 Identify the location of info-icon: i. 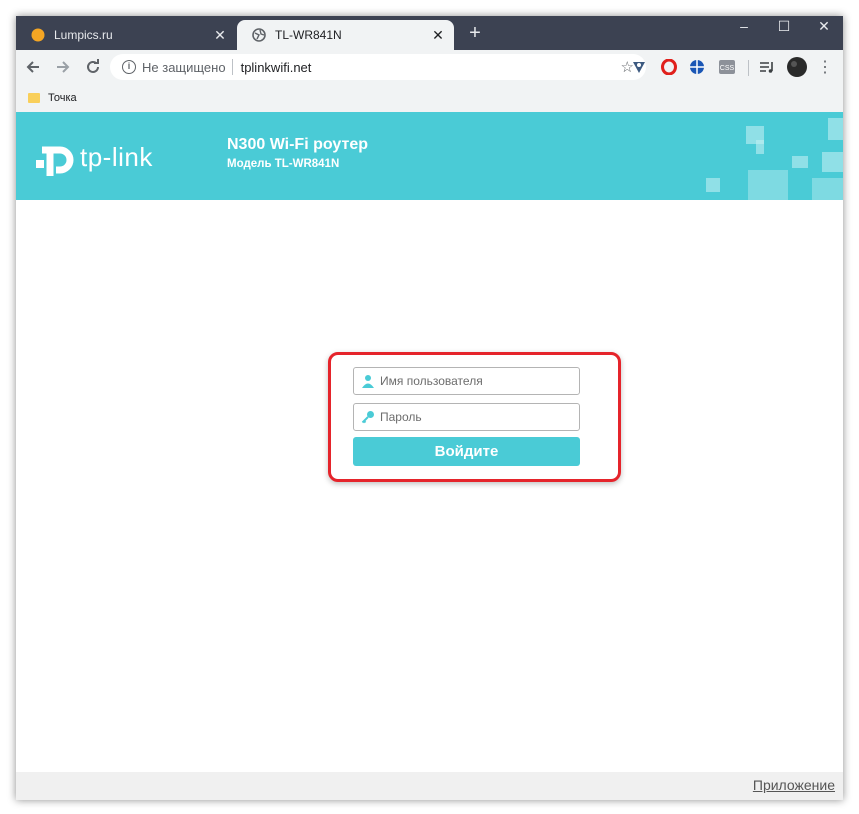
(129, 67).